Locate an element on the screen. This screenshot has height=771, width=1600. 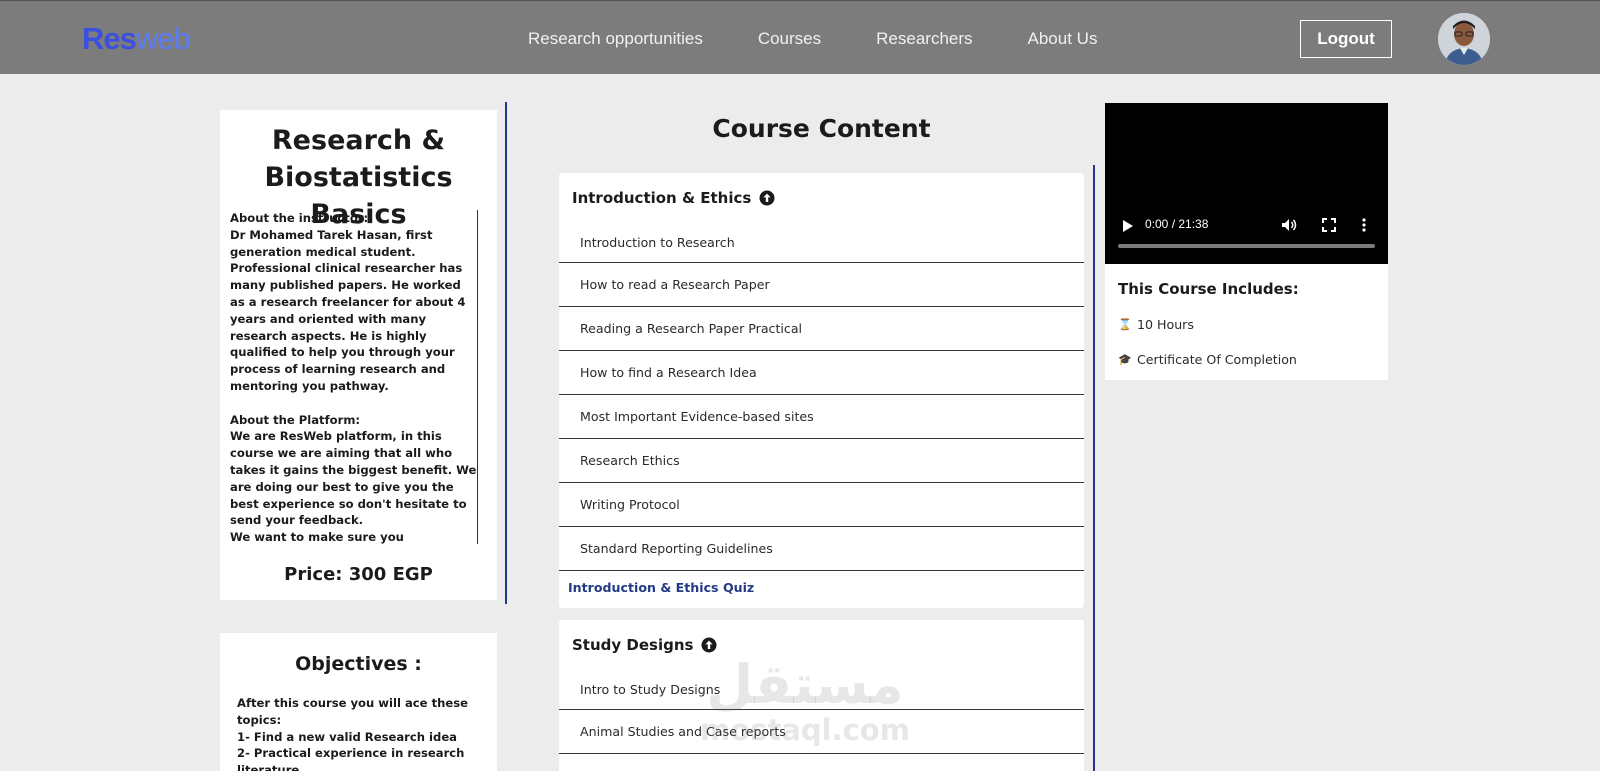
lesson-item: Animal Studies and Case reports is located at coordinates (821, 732).